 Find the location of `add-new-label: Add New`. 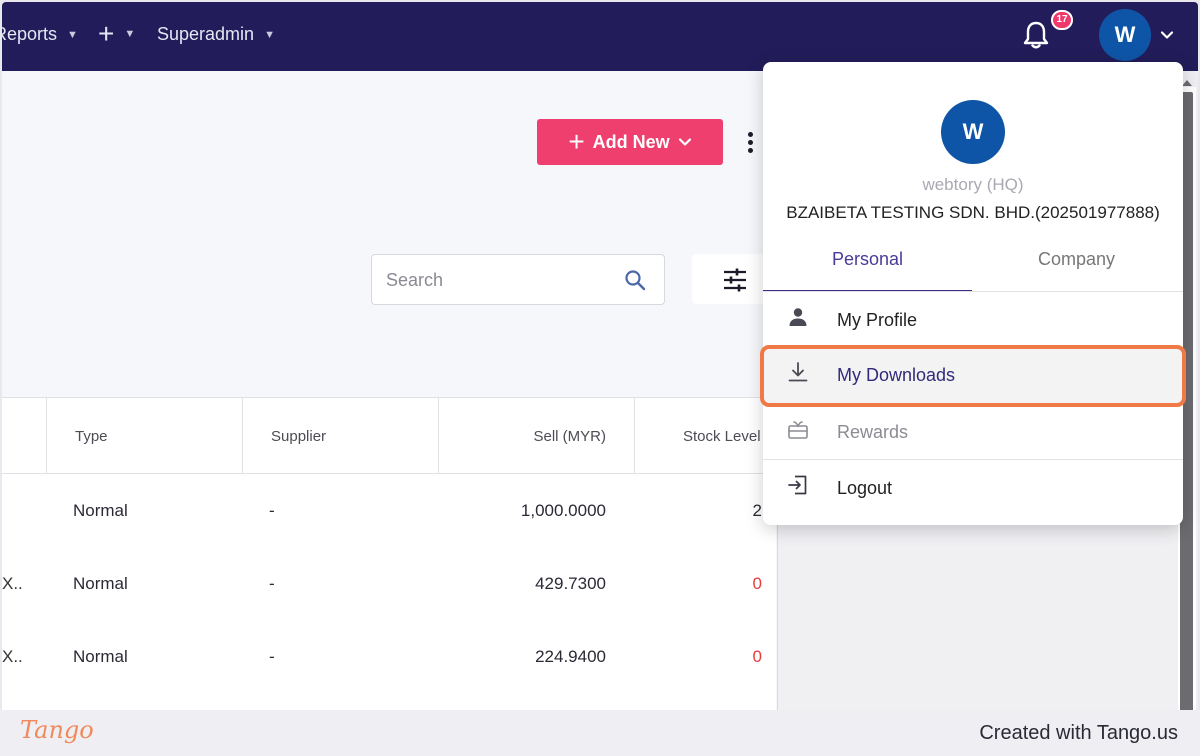

add-new-label: Add New is located at coordinates (631, 141).